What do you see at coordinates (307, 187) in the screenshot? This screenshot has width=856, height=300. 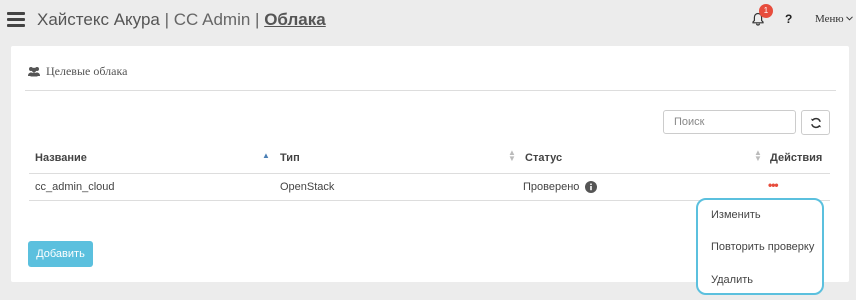 I see `cell-type: OpenStack` at bounding box center [307, 187].